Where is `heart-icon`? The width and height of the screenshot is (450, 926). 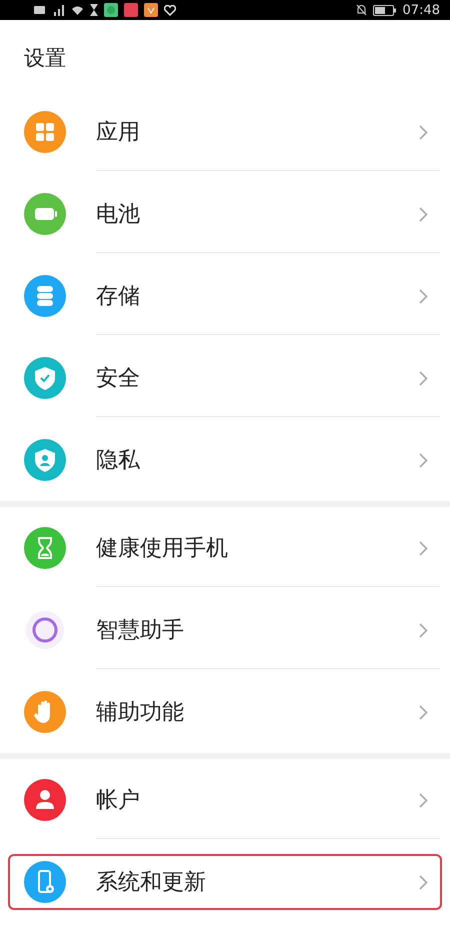 heart-icon is located at coordinates (170, 10).